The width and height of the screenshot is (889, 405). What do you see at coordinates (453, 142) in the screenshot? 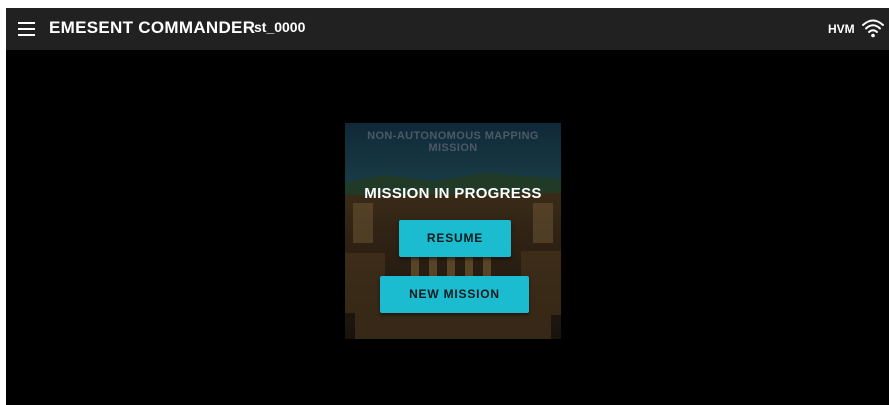
I see `mission-type-label: NON-AUTONOMOUS MAPPING MISSION` at bounding box center [453, 142].